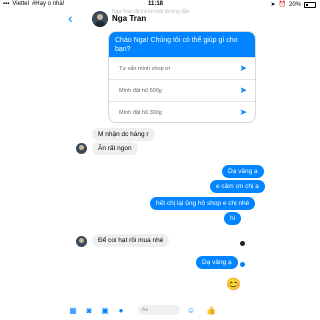 The image size is (320, 320). I want to click on smile-emoji-icon: 😊, so click(233, 284).